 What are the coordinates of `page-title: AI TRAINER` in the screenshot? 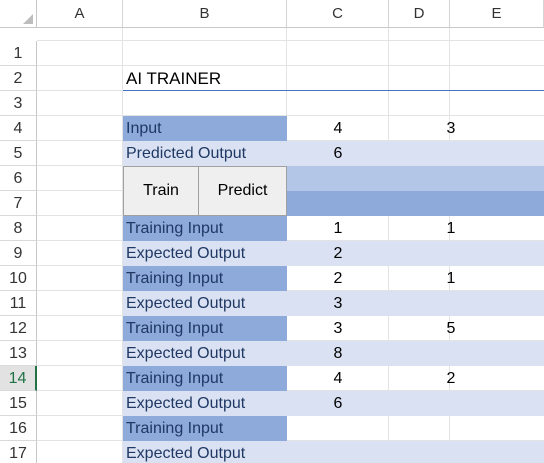 It's located at (333, 78).